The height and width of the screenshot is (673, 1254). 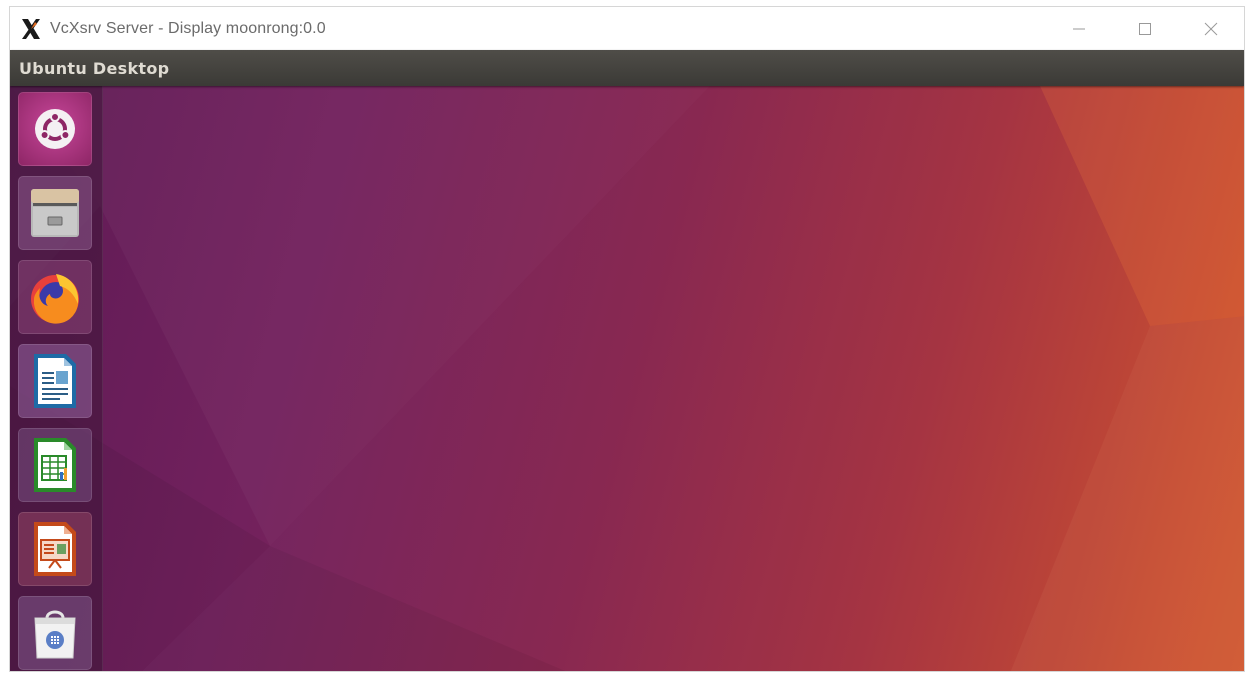 I want to click on maximize-icon, so click(x=1145, y=28).